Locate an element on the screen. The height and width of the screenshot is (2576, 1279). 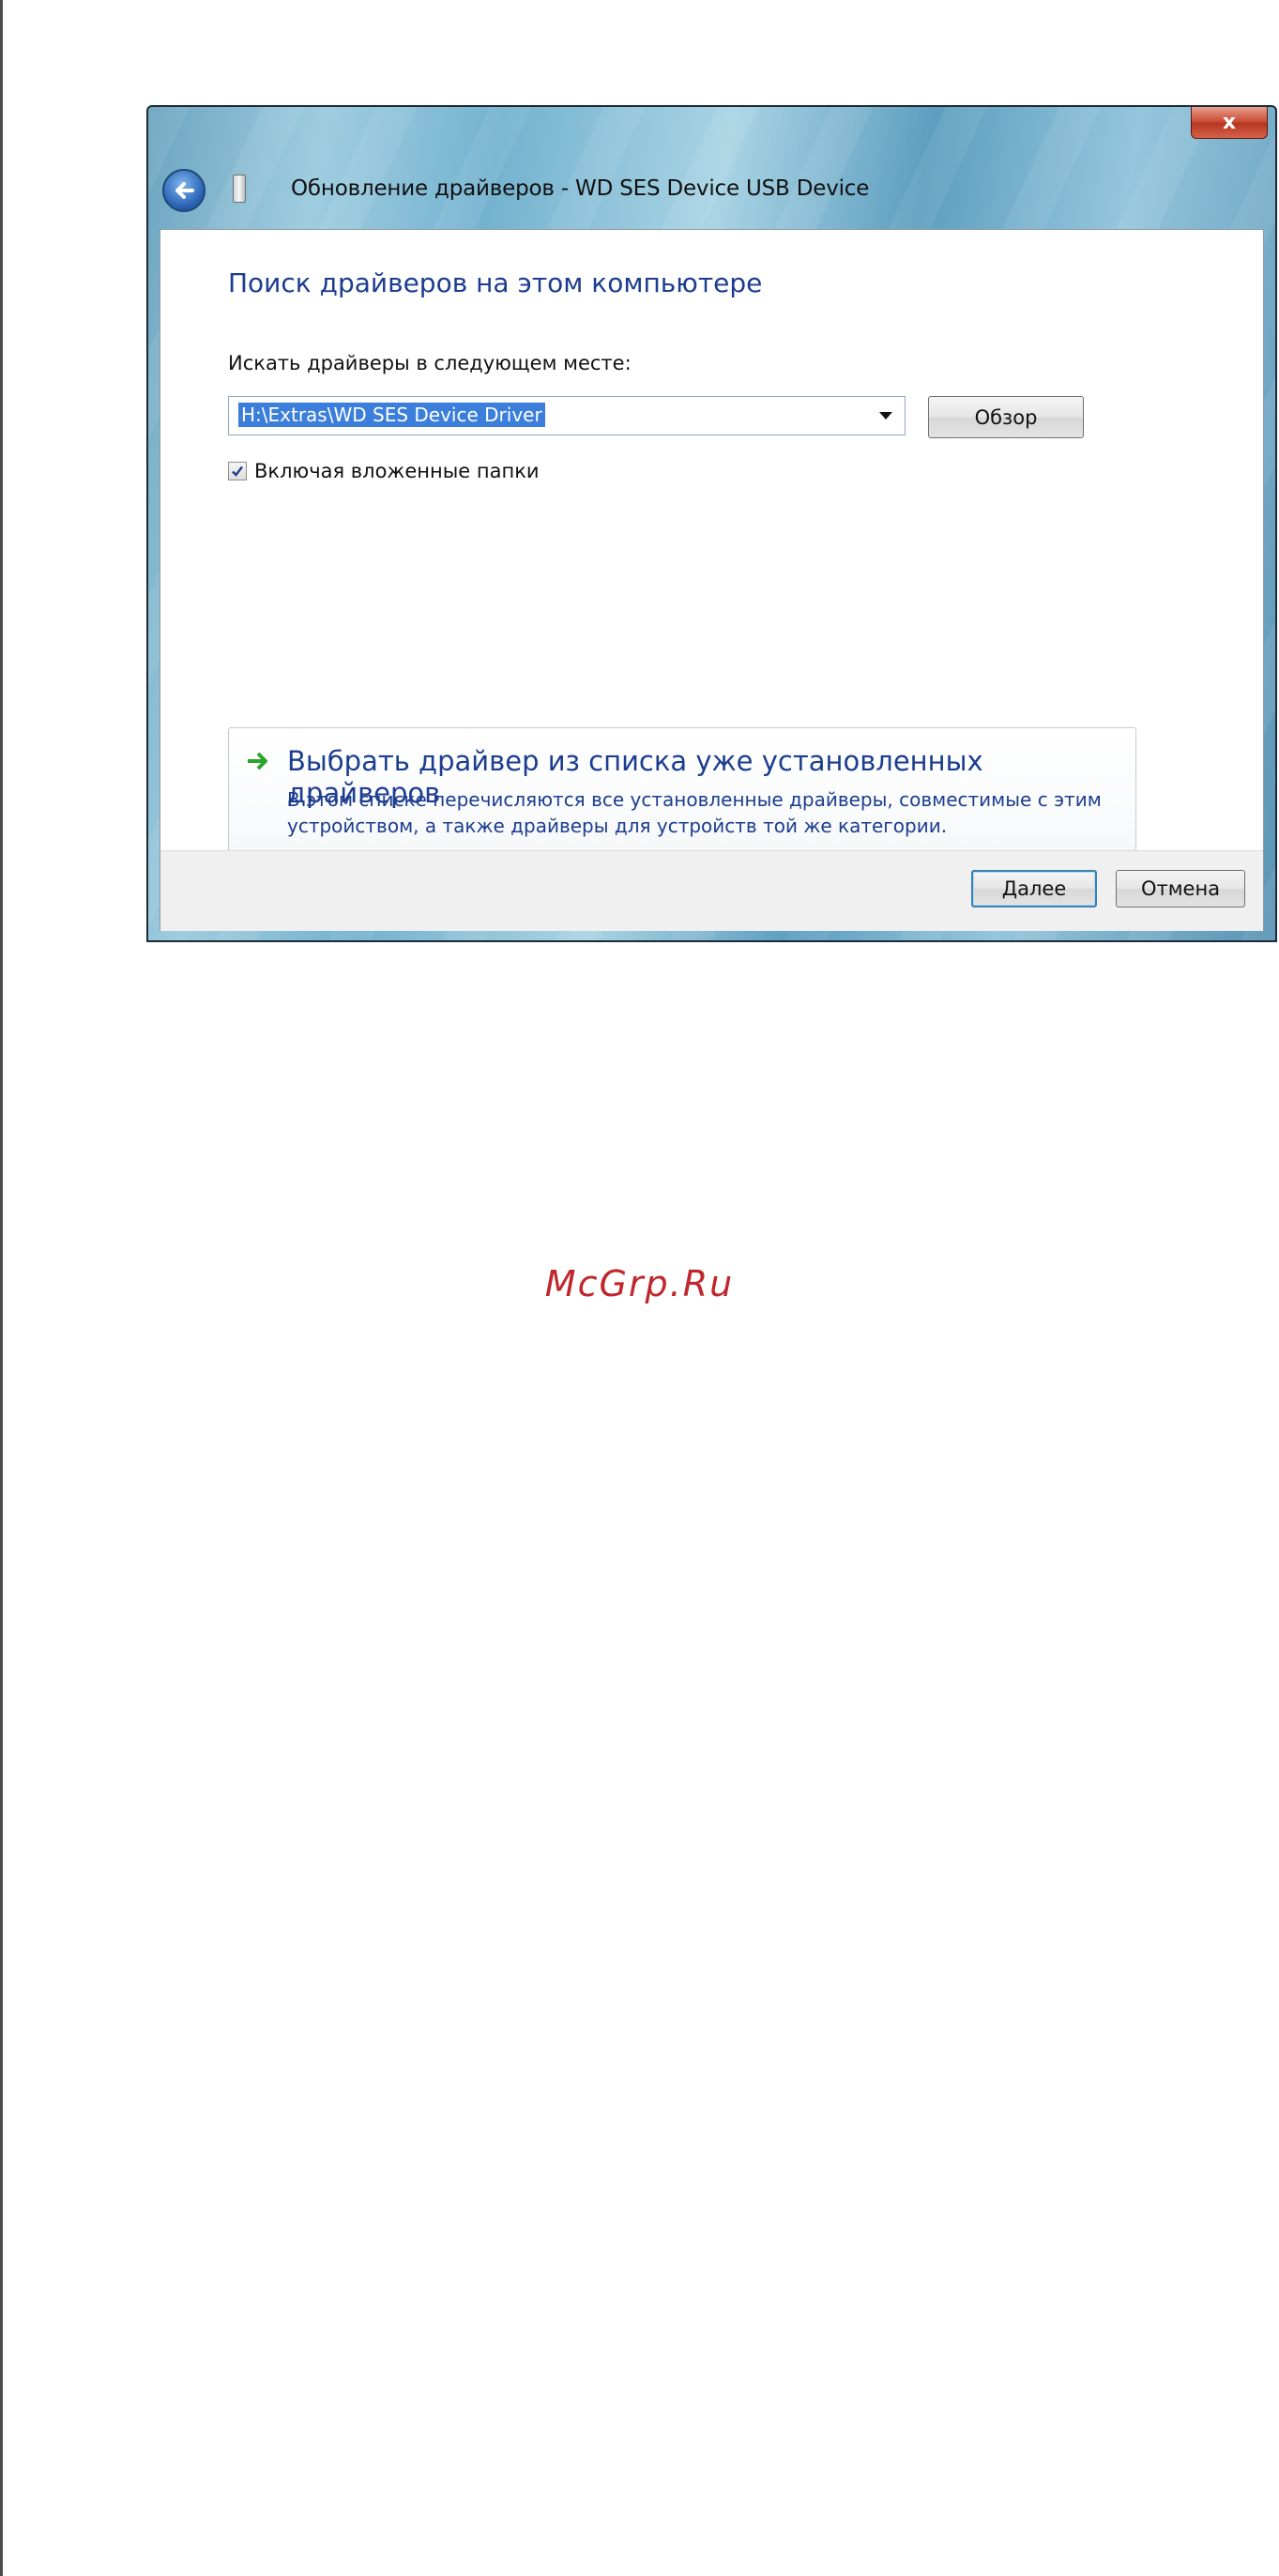
driver-path-value: H:\Extras\WD SES Device Driver is located at coordinates (391, 415).